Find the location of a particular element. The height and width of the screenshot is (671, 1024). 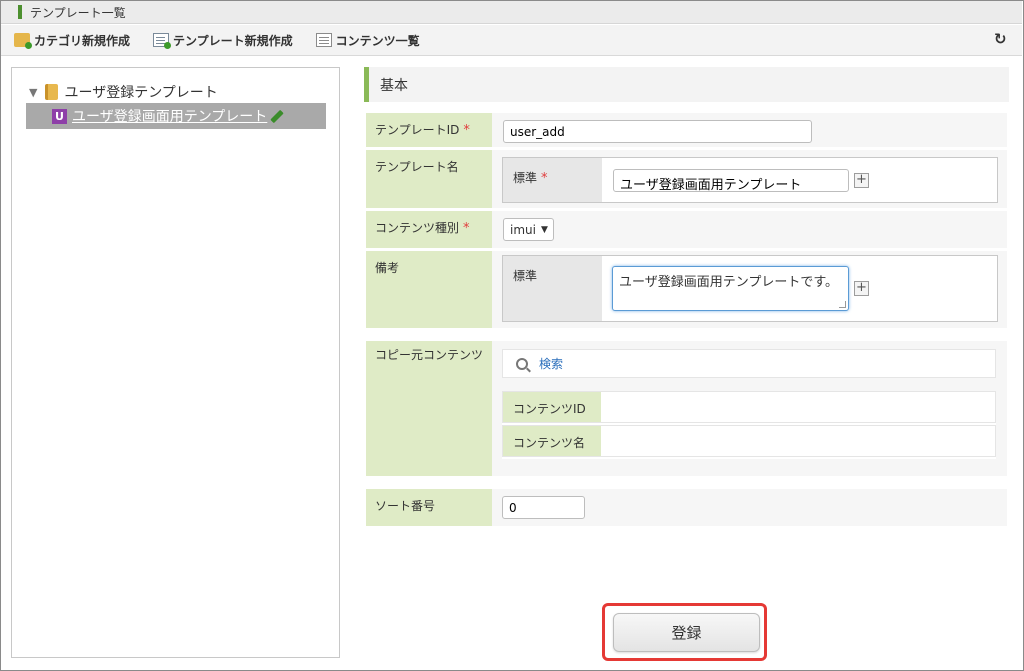

row-sort-order: ソート番号 0 is located at coordinates (686, 507).